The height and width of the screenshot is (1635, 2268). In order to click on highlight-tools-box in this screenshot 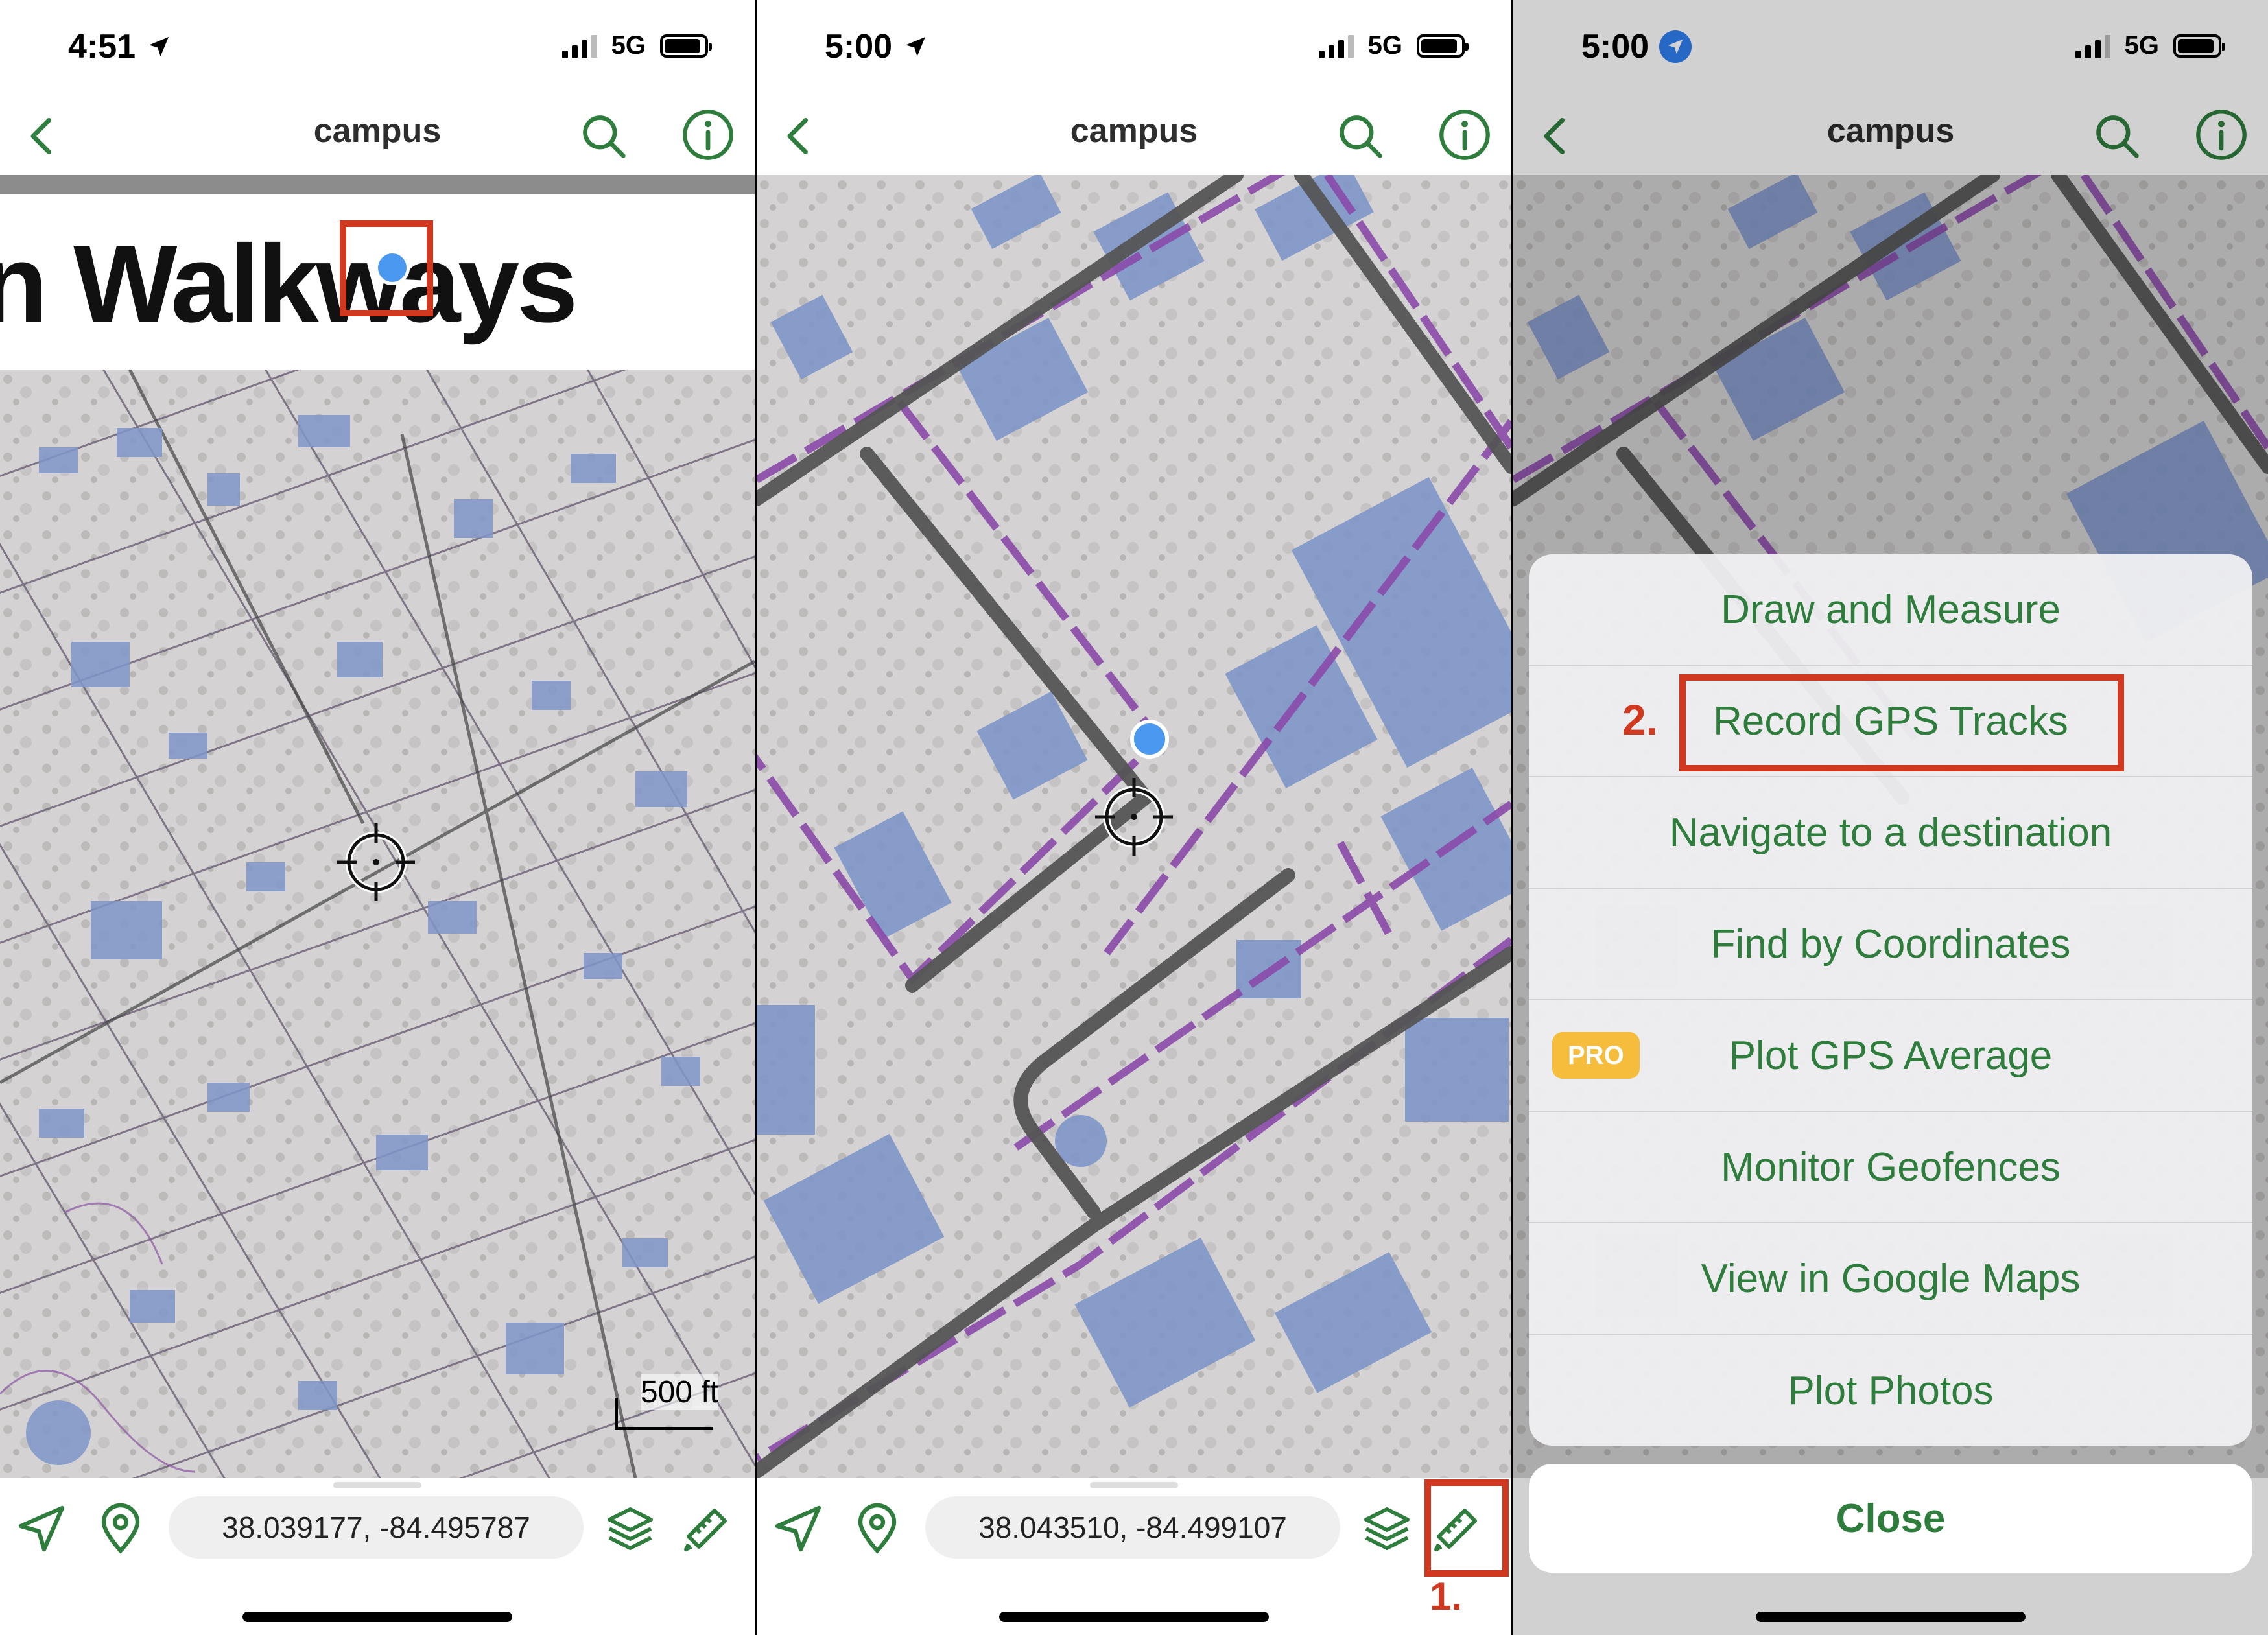, I will do `click(1466, 1528)`.